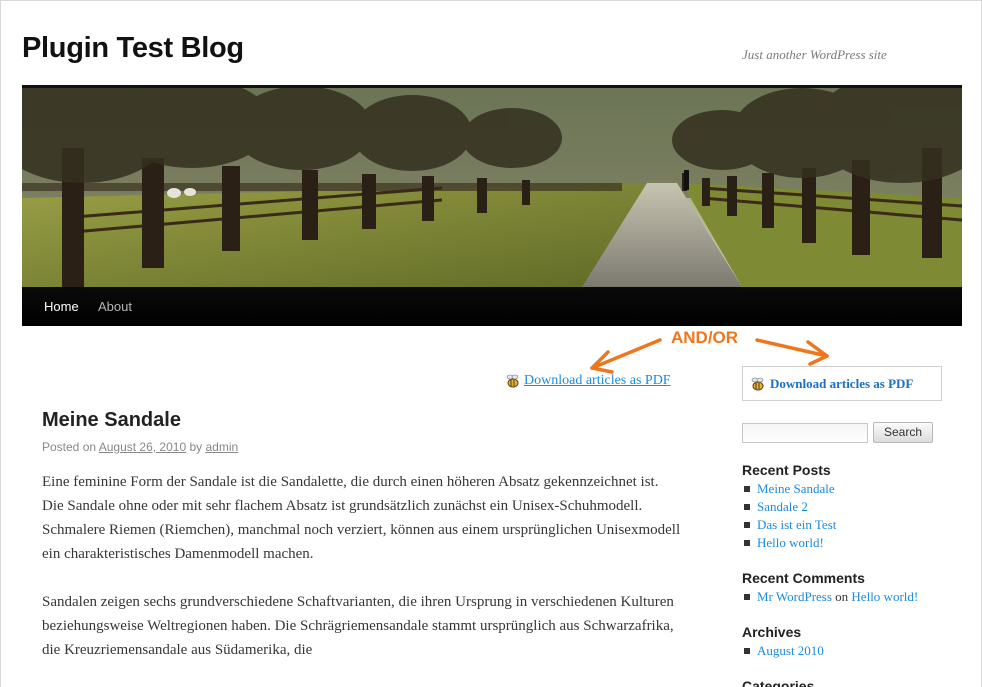 The width and height of the screenshot is (982, 687). What do you see at coordinates (842, 596) in the screenshot?
I see `comment-on-label: on` at bounding box center [842, 596].